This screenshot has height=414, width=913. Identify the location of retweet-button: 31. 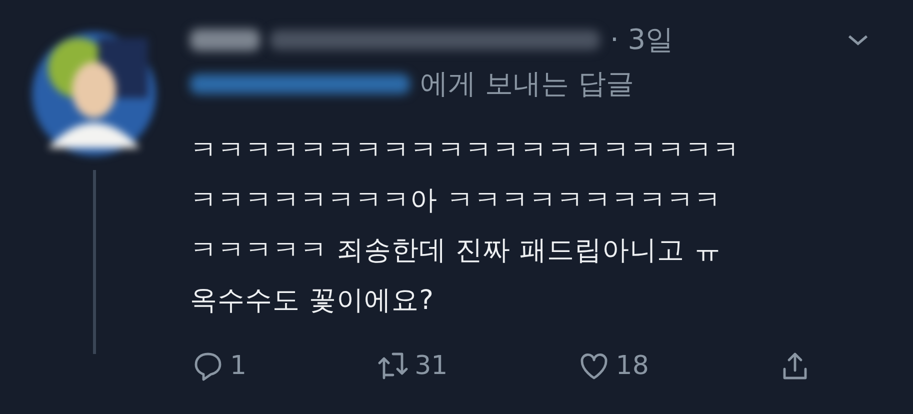
(411, 366).